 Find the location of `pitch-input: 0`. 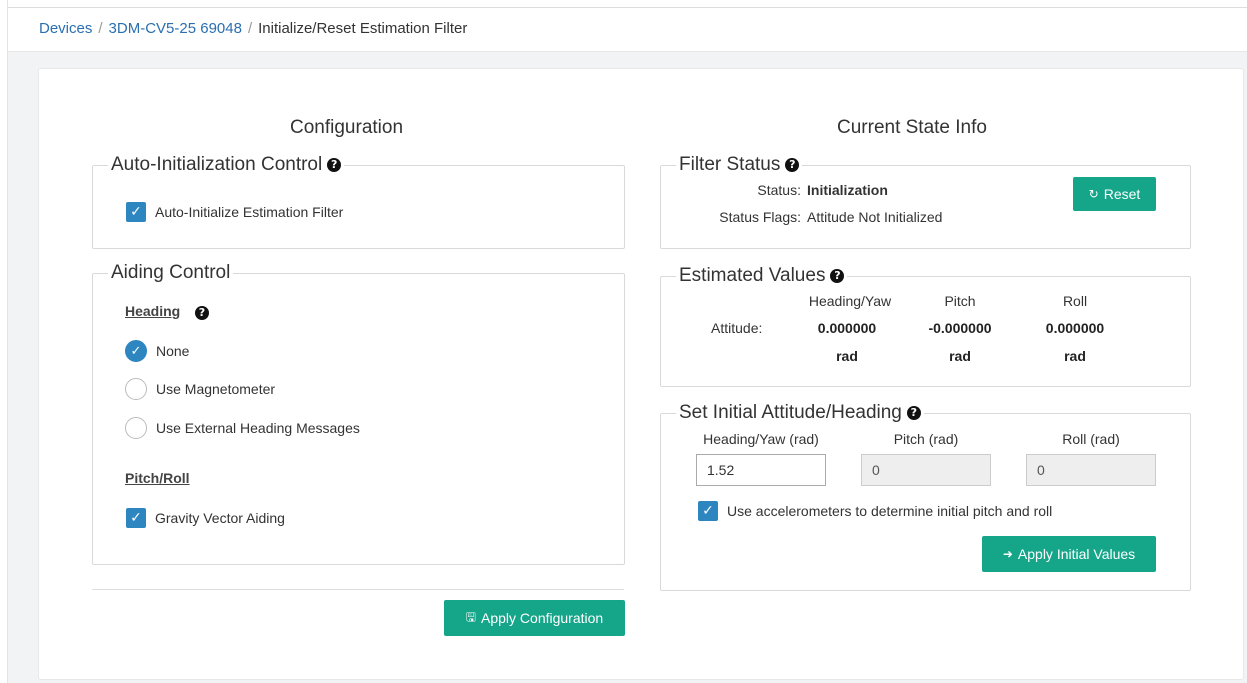

pitch-input: 0 is located at coordinates (926, 470).